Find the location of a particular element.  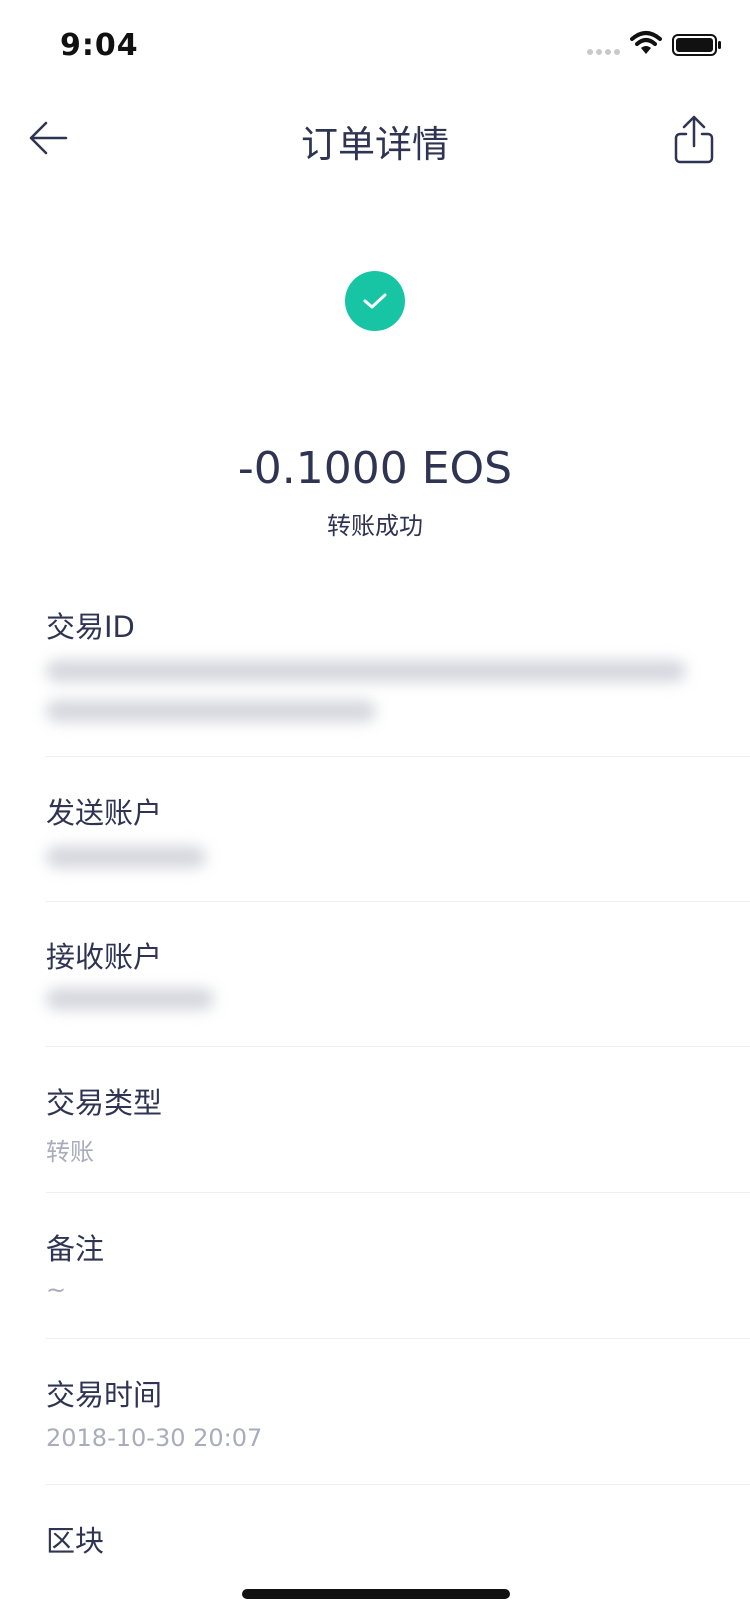

detail-row-block: 区块 is located at coordinates (398, 1558).